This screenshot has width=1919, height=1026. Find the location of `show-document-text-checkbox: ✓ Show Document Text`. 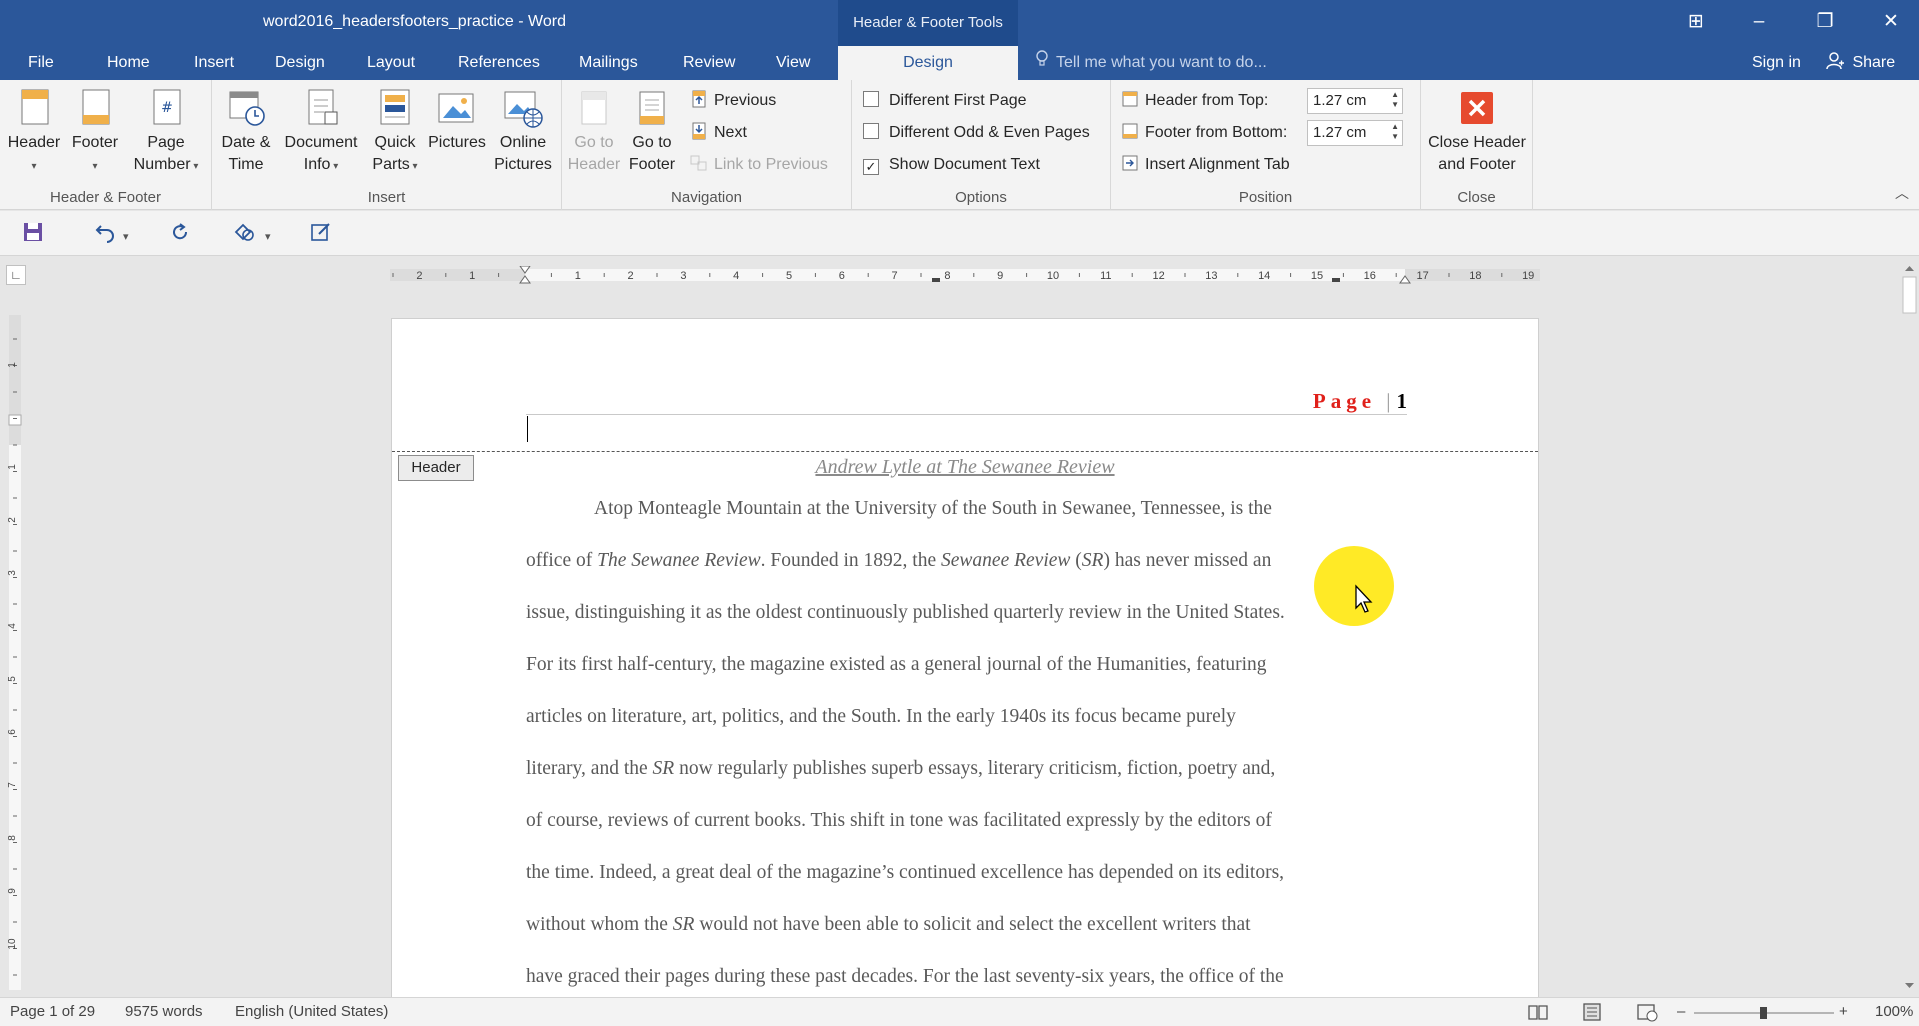

show-document-text-checkbox: ✓ Show Document Text is located at coordinates (951, 165).